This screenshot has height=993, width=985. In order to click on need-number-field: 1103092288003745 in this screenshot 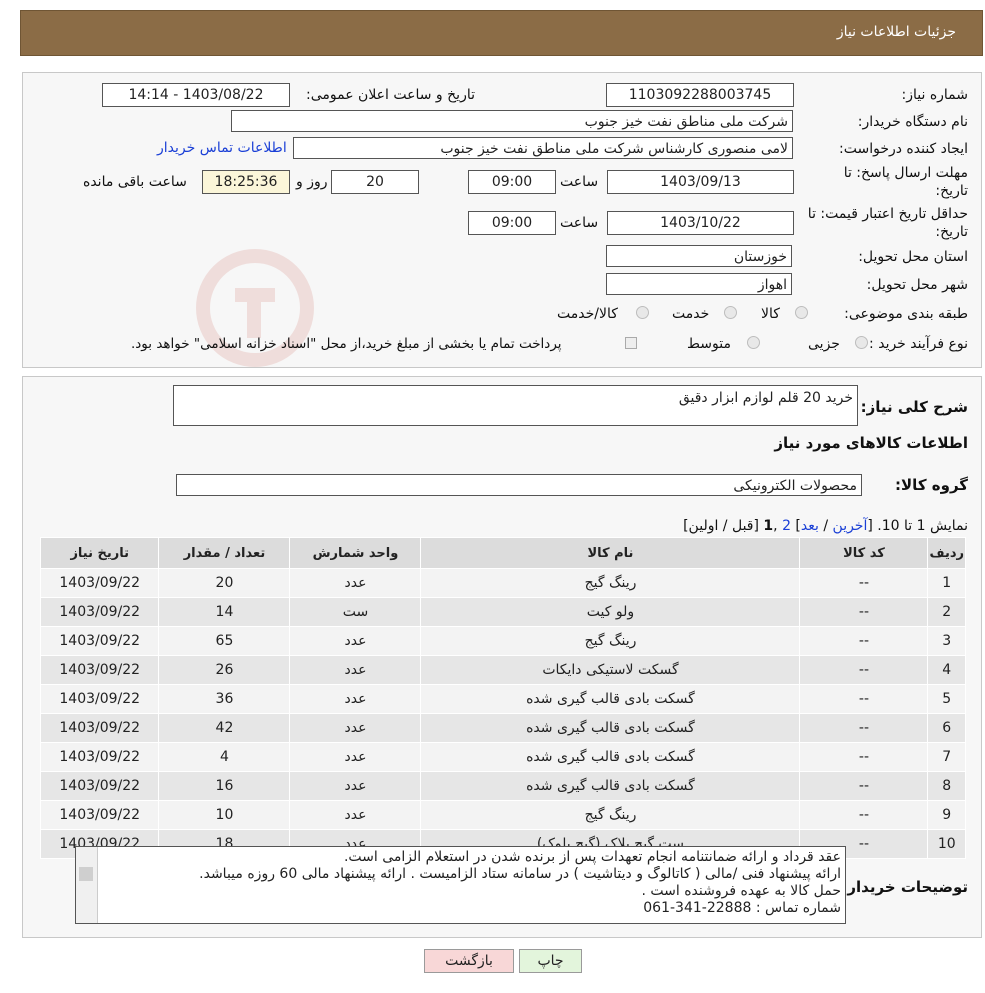, I will do `click(700, 95)`.